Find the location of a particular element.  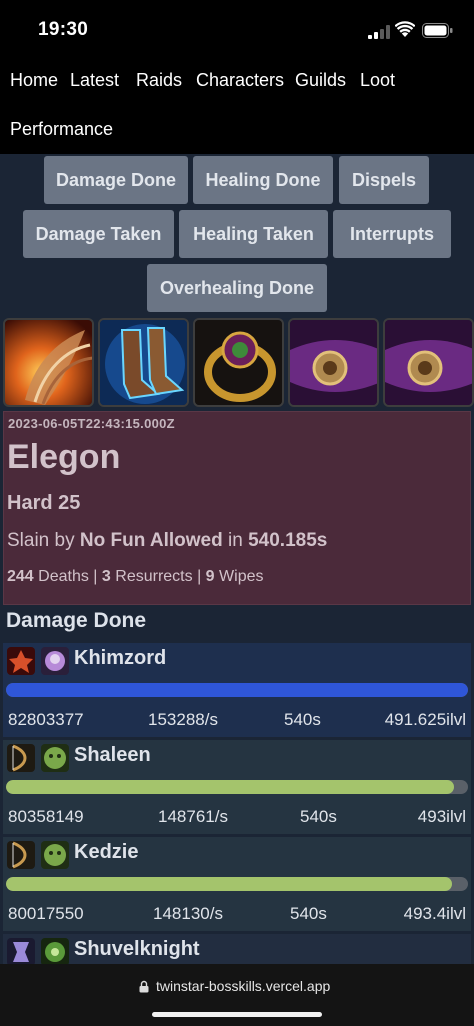

player-name: Kedzie is located at coordinates (106, 852).